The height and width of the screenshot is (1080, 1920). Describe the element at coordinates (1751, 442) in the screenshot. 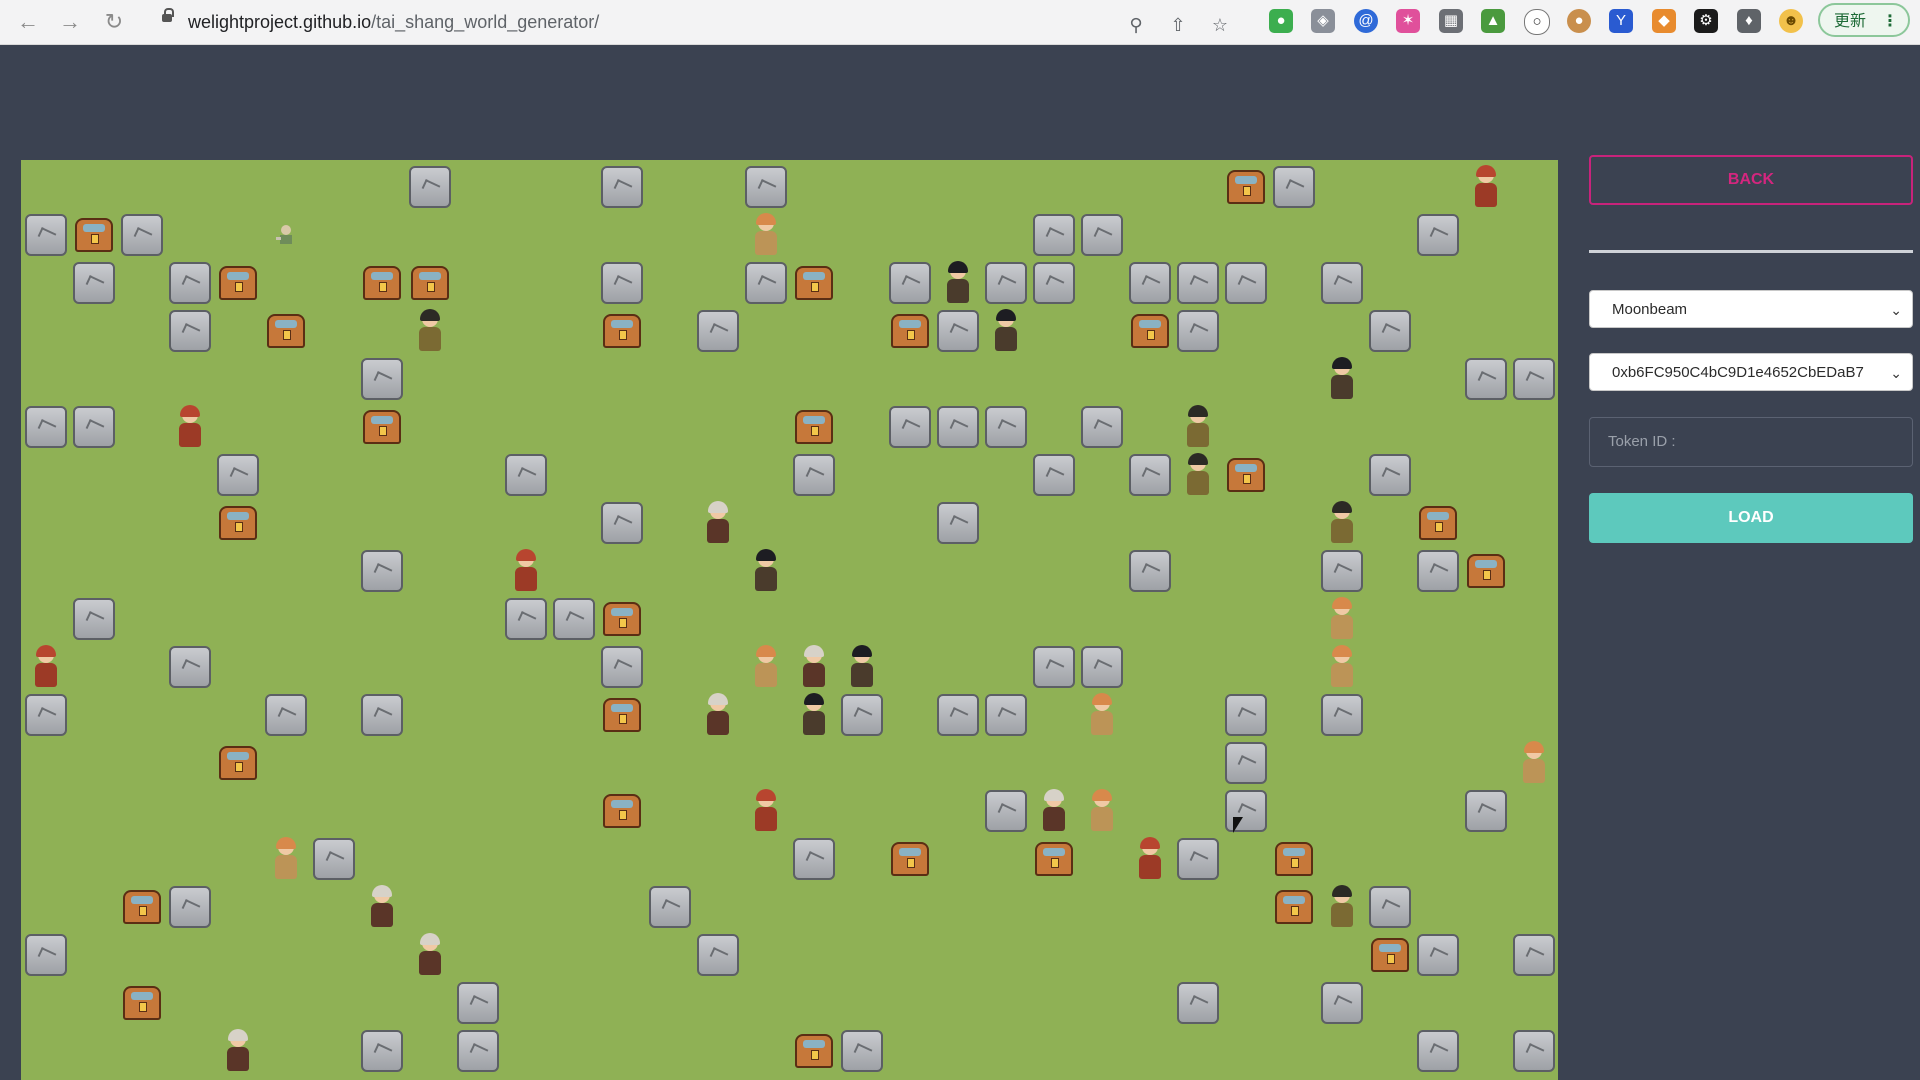

I see `token-id-input: Token ID :` at that location.